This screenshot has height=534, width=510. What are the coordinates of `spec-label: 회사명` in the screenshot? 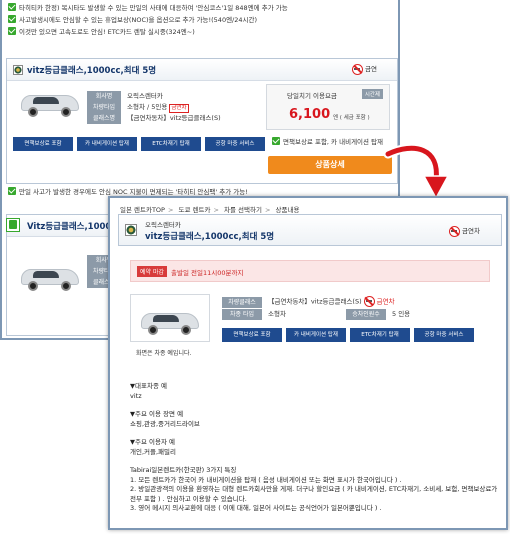 It's located at (104, 96).